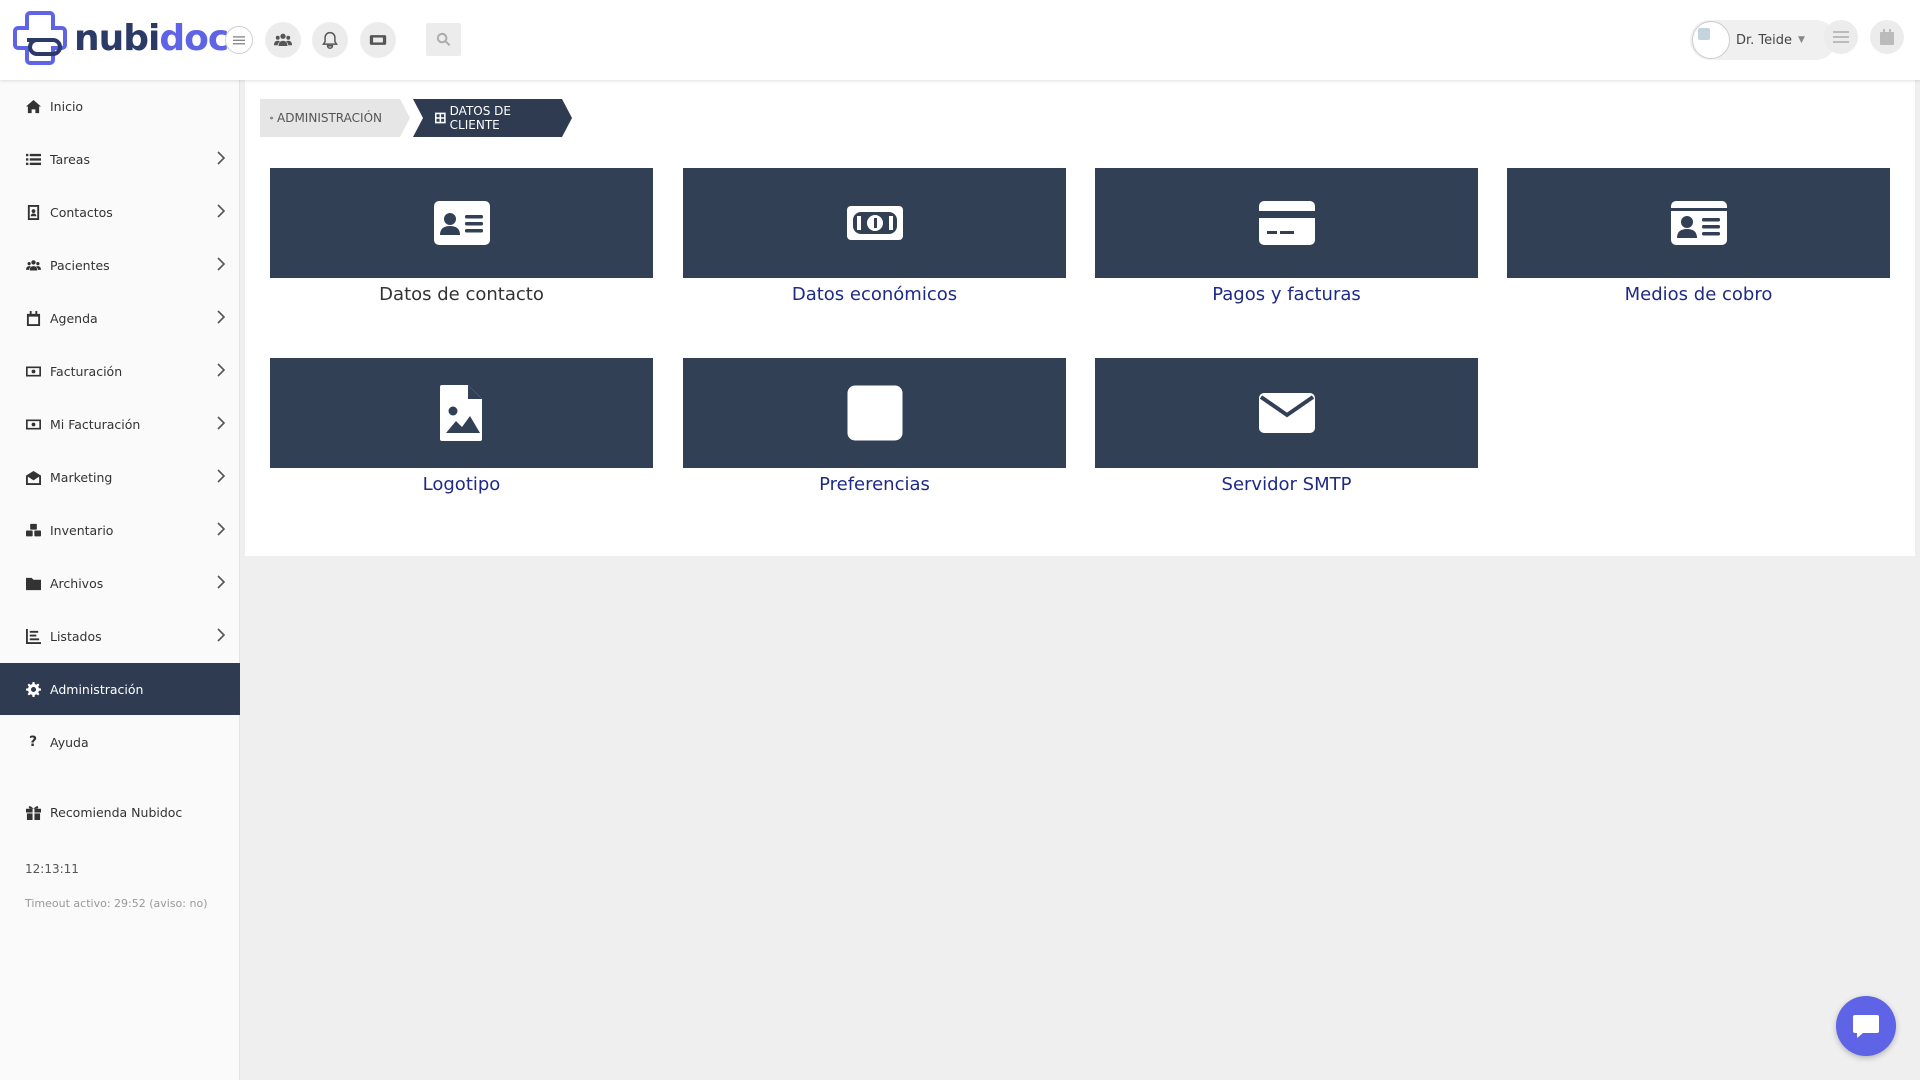  What do you see at coordinates (97, 689) in the screenshot?
I see `sidebar-item-label: Administración` at bounding box center [97, 689].